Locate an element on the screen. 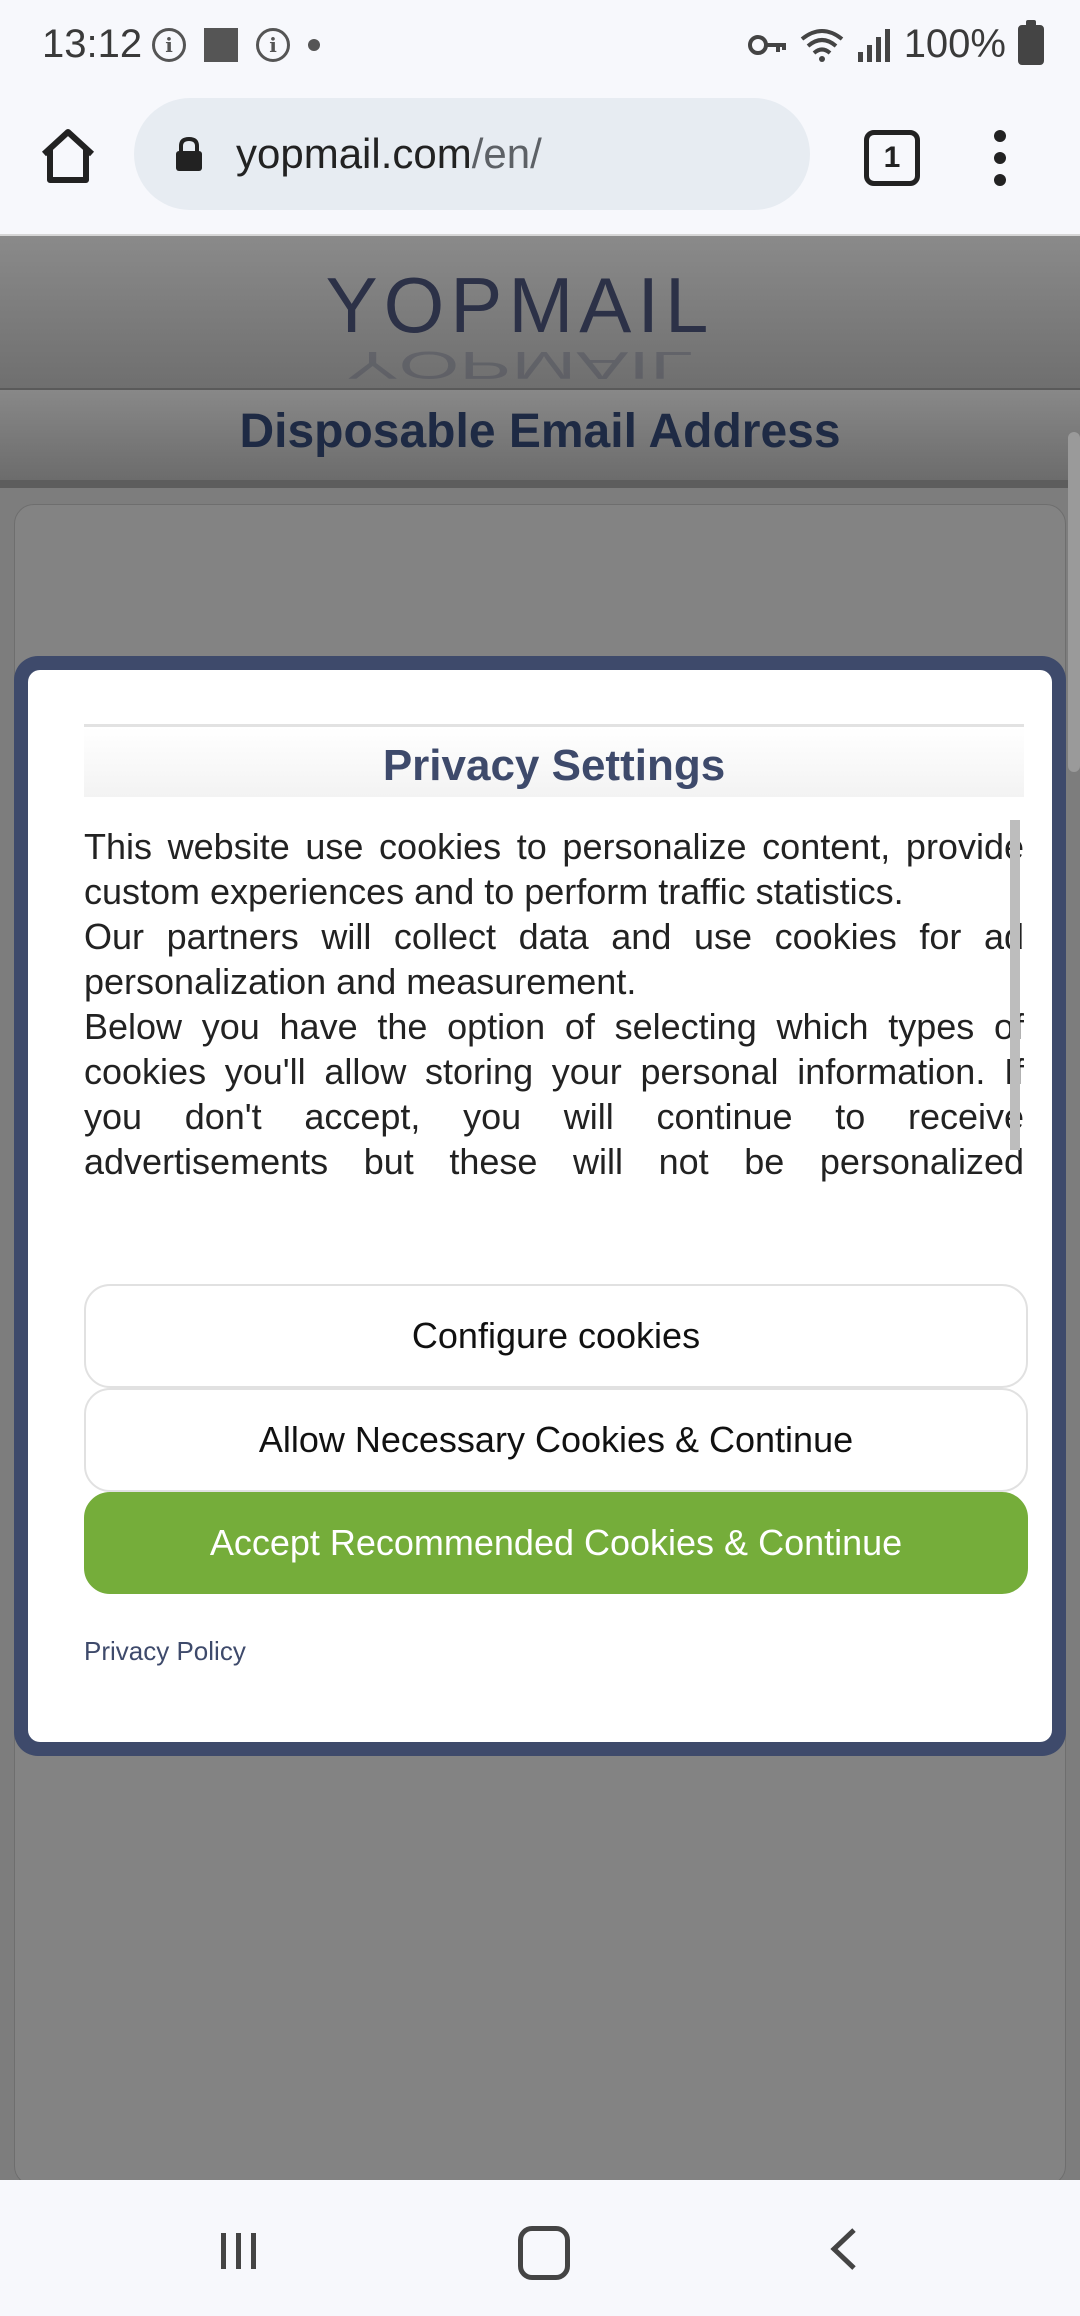  battery-percent: 100% is located at coordinates (954, 44).